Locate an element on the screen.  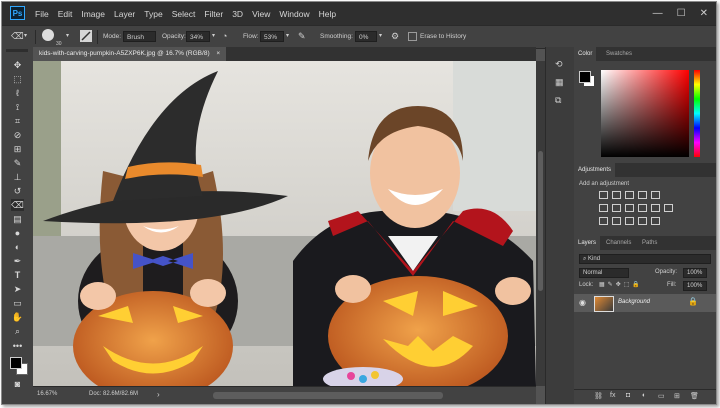
blend-mode-select: Normal is located at coordinates (604, 273).